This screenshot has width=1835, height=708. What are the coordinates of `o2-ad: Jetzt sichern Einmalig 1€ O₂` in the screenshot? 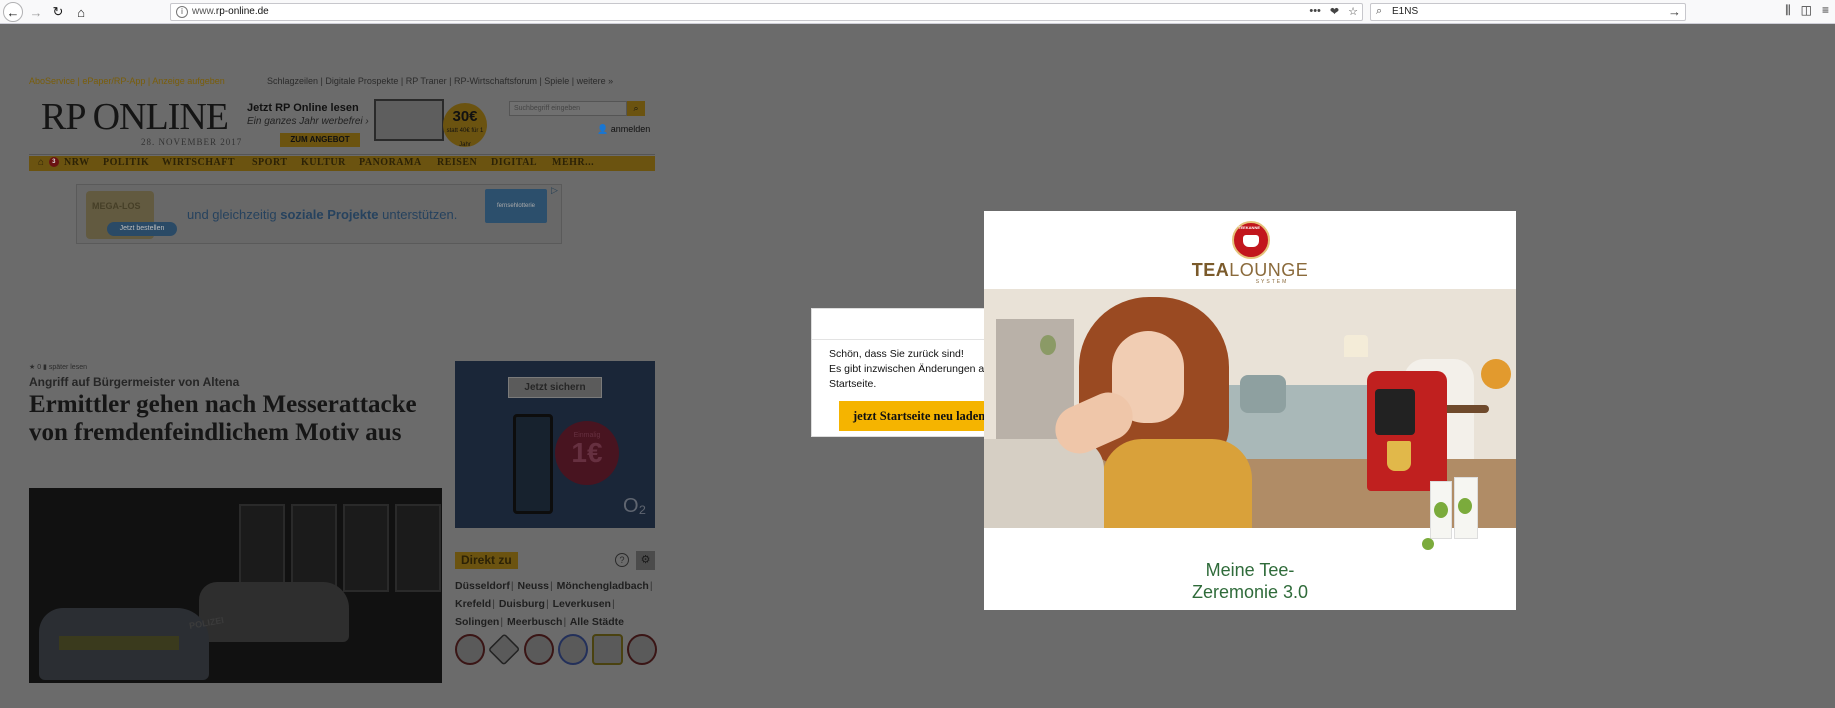 It's located at (555, 444).